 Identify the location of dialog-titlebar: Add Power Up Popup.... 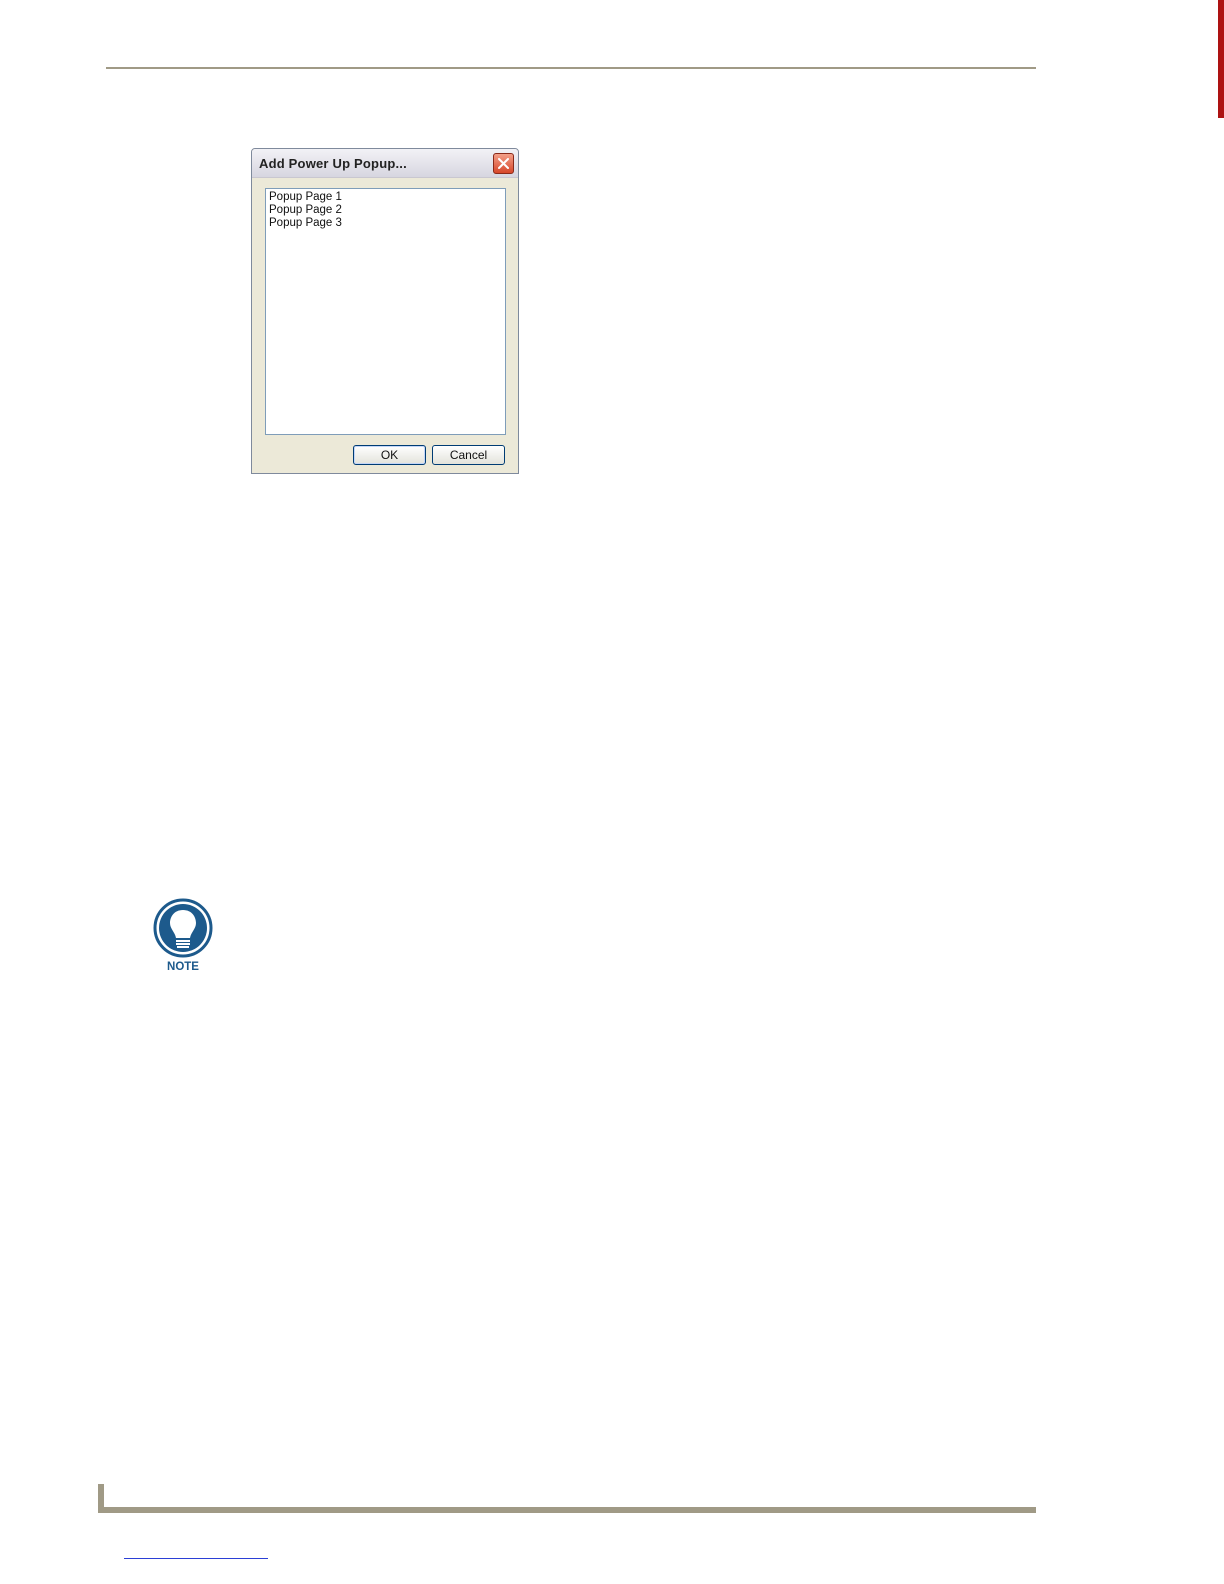
(385, 163).